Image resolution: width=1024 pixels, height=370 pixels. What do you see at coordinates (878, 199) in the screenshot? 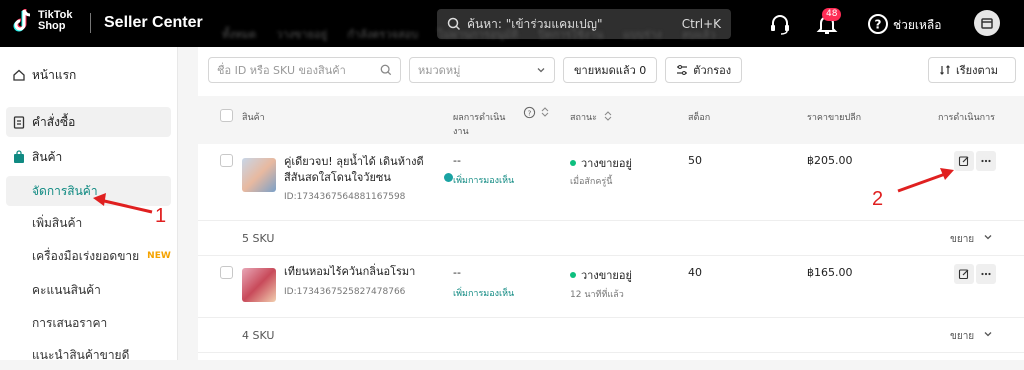
I see `annotation-label-2: 2` at bounding box center [878, 199].